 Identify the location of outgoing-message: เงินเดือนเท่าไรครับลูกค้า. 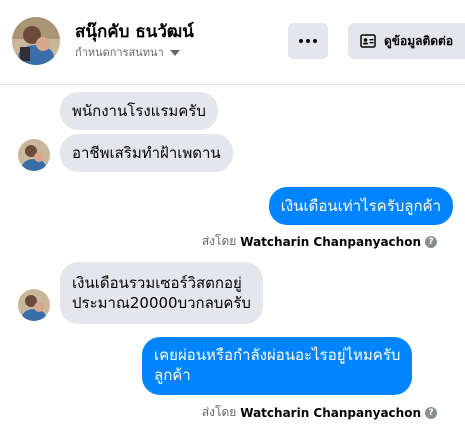
(360, 206).